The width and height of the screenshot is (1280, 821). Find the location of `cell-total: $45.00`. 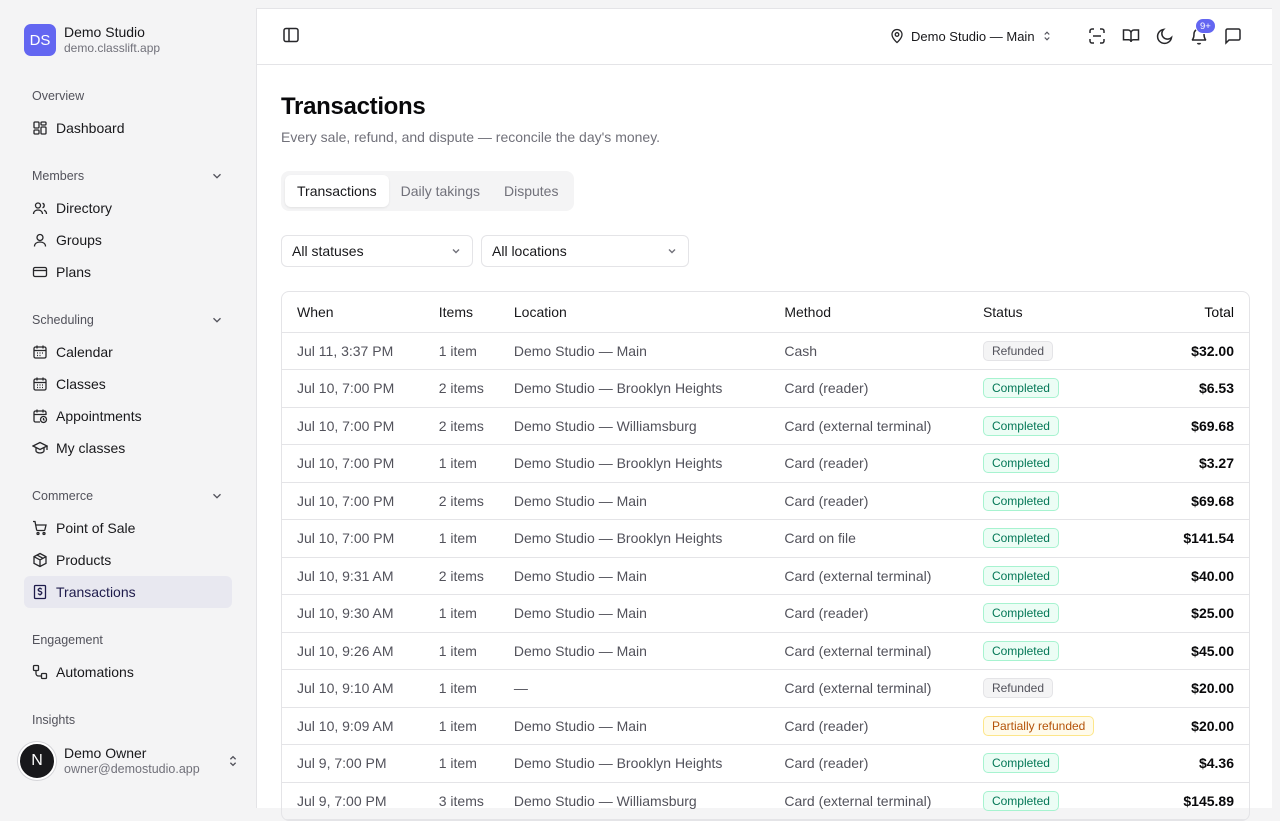

cell-total: $45.00 is located at coordinates (1183, 651).